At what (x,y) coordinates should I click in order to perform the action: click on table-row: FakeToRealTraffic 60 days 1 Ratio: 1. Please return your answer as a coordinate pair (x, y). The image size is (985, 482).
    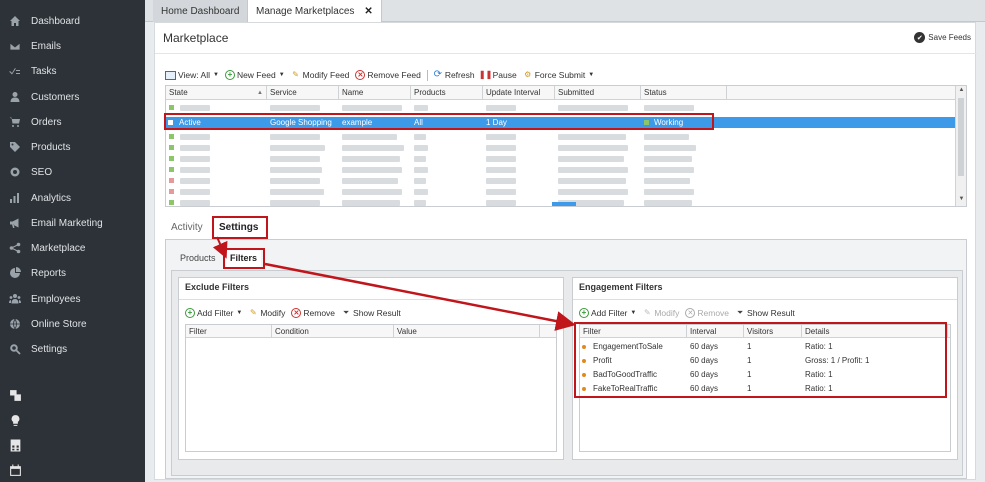
    Looking at the image, I should click on (765, 388).